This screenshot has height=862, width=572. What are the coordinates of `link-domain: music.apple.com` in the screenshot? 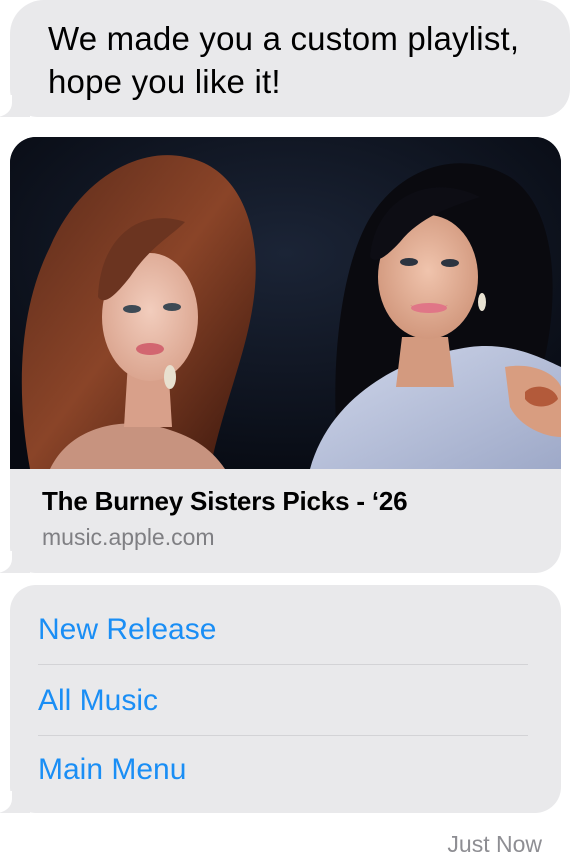 It's located at (128, 537).